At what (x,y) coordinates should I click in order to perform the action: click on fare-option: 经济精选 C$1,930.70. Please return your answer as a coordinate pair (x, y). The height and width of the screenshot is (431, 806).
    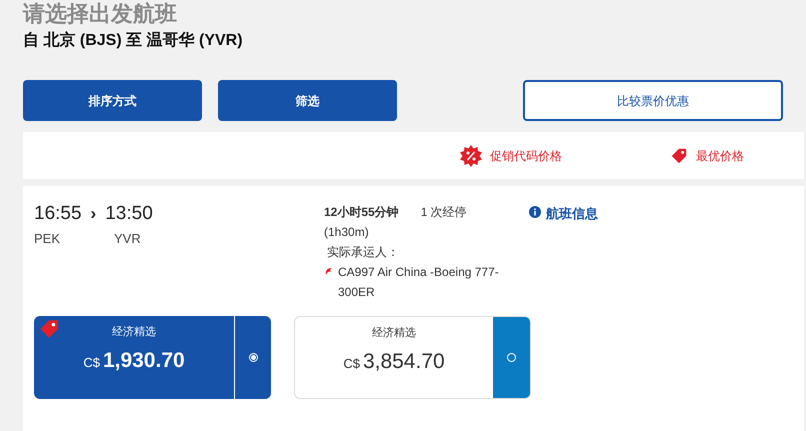
    Looking at the image, I should click on (152, 357).